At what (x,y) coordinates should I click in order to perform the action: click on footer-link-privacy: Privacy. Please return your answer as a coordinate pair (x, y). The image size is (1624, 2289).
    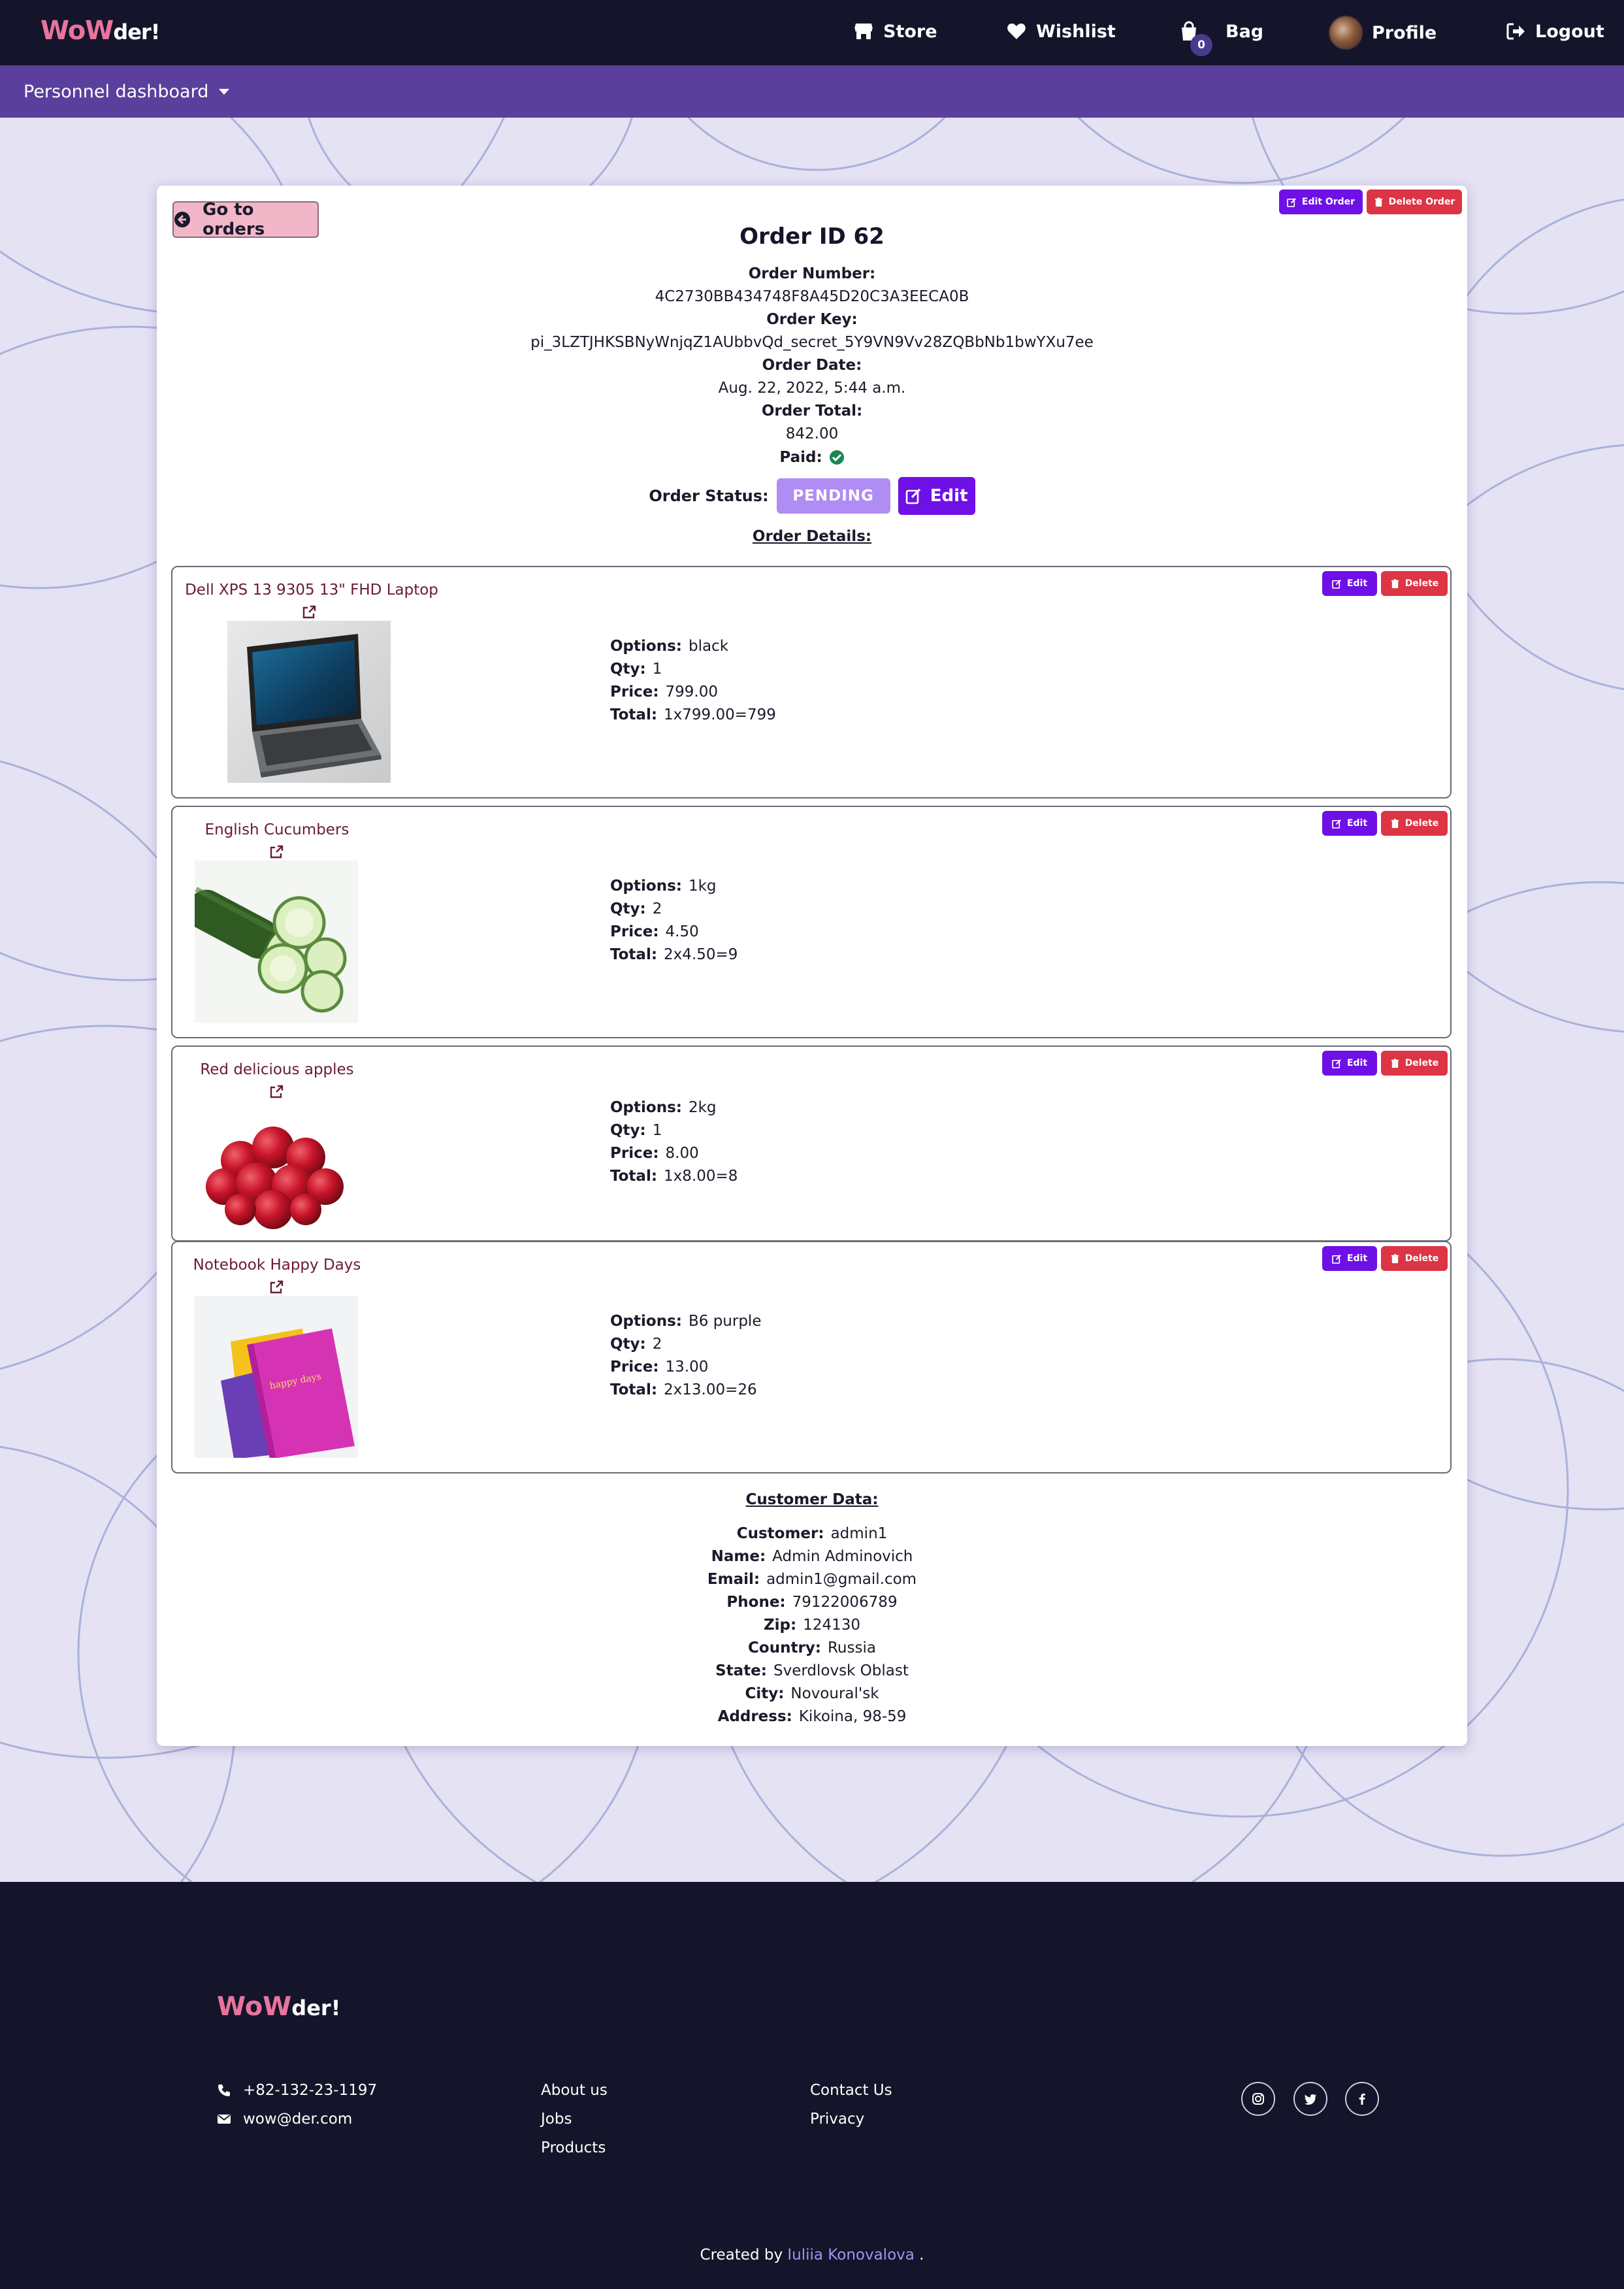
    Looking at the image, I should click on (837, 2119).